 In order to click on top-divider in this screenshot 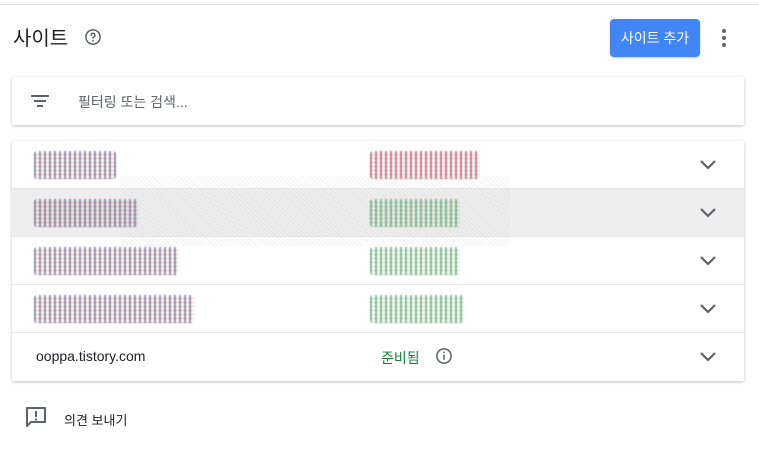, I will do `click(379, 4)`.